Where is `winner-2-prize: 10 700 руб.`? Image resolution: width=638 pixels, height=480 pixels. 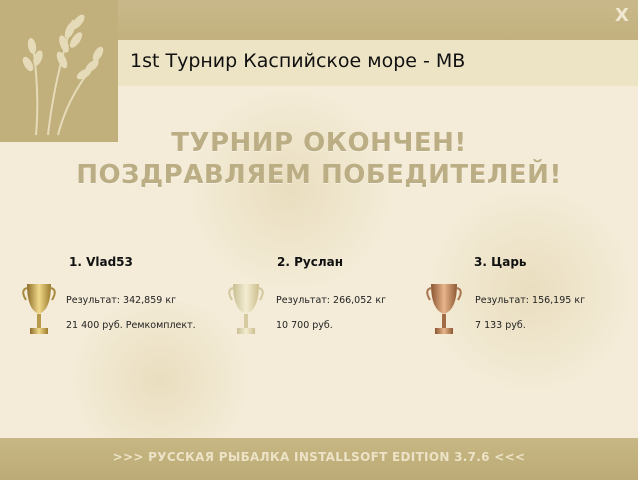
winner-2-prize: 10 700 руб. is located at coordinates (304, 325).